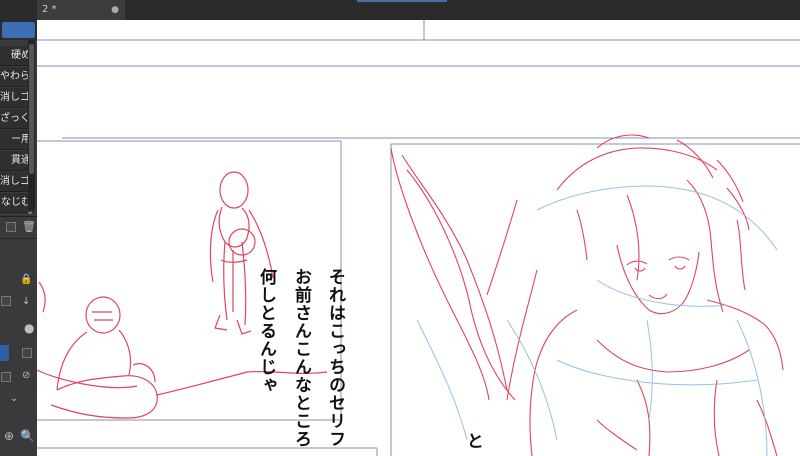 Image resolution: width=800 pixels, height=456 pixels. Describe the element at coordinates (81, 10) in the screenshot. I see `tab-document: 2 * ●` at that location.